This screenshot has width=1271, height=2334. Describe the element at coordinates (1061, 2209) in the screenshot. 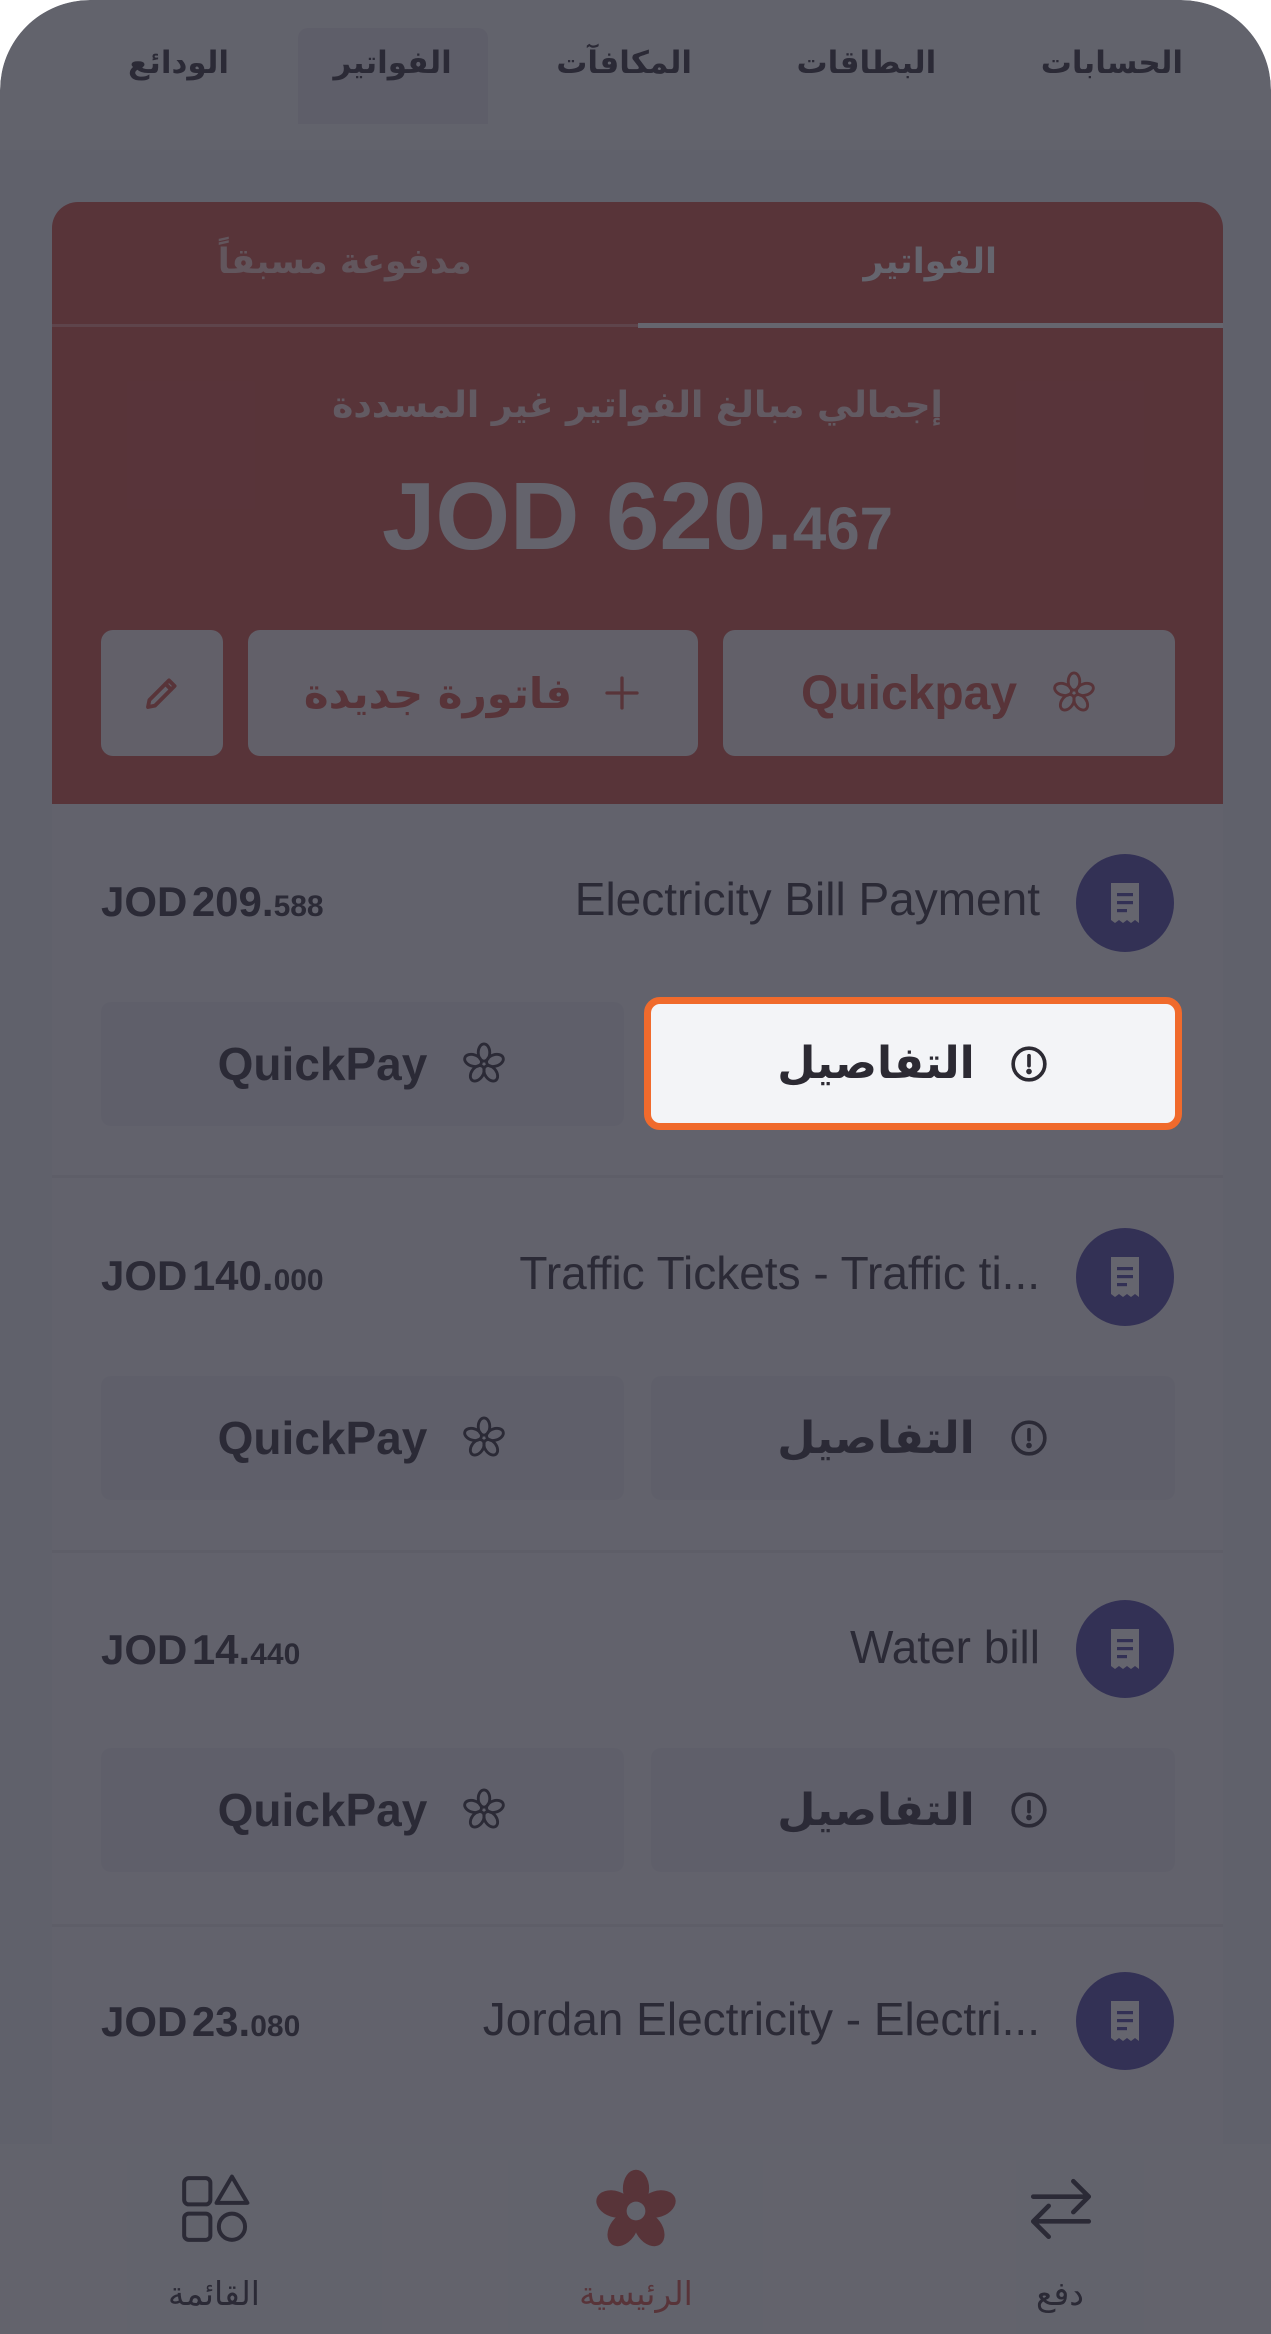

I see `transfer-arrows-icon` at that location.